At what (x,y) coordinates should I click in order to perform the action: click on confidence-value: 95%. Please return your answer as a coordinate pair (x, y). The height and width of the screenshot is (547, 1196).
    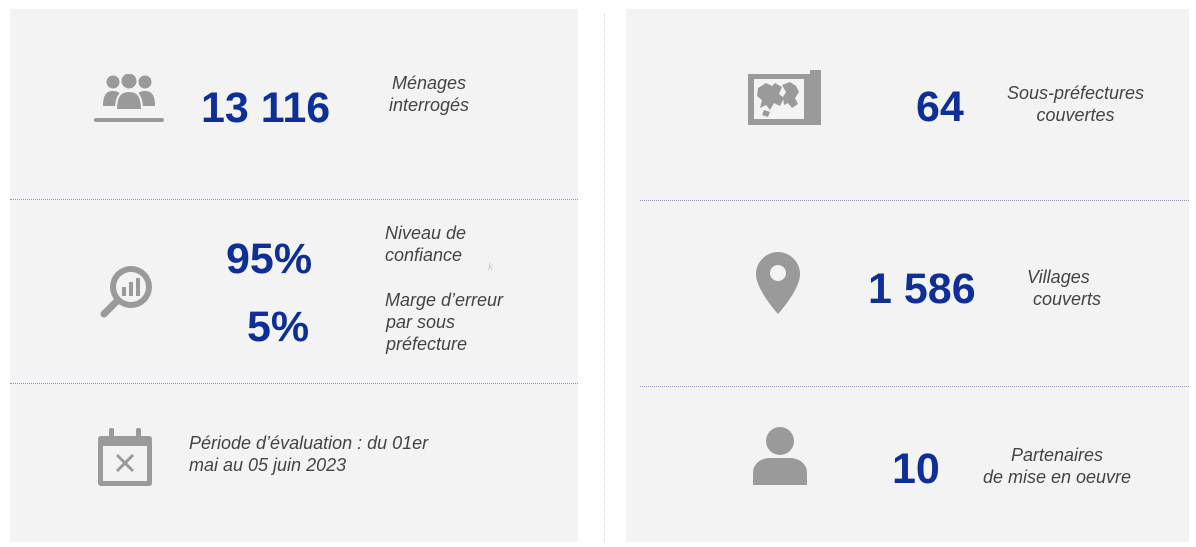
    Looking at the image, I should click on (269, 259).